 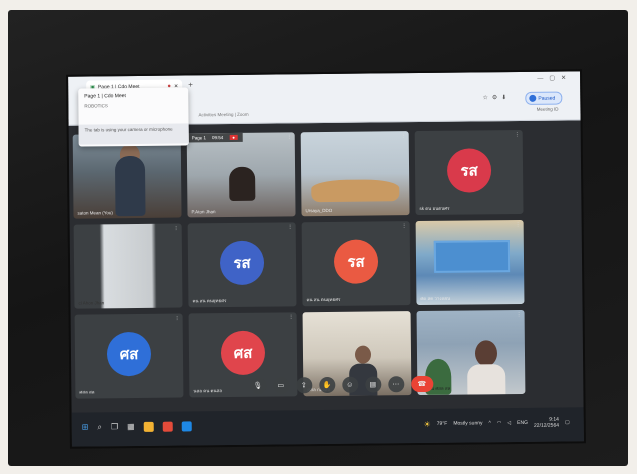 What do you see at coordinates (303, 385) in the screenshot?
I see `present-icon: ⇪` at bounding box center [303, 385].